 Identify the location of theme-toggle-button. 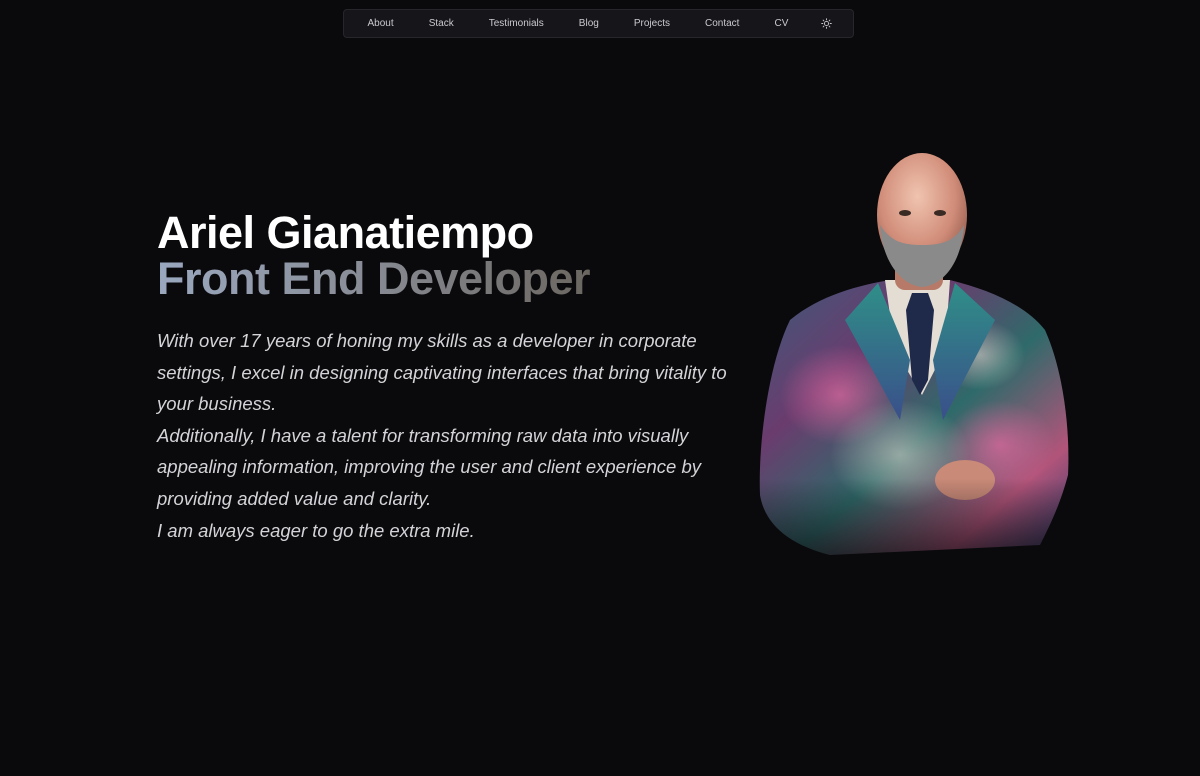
(826, 24).